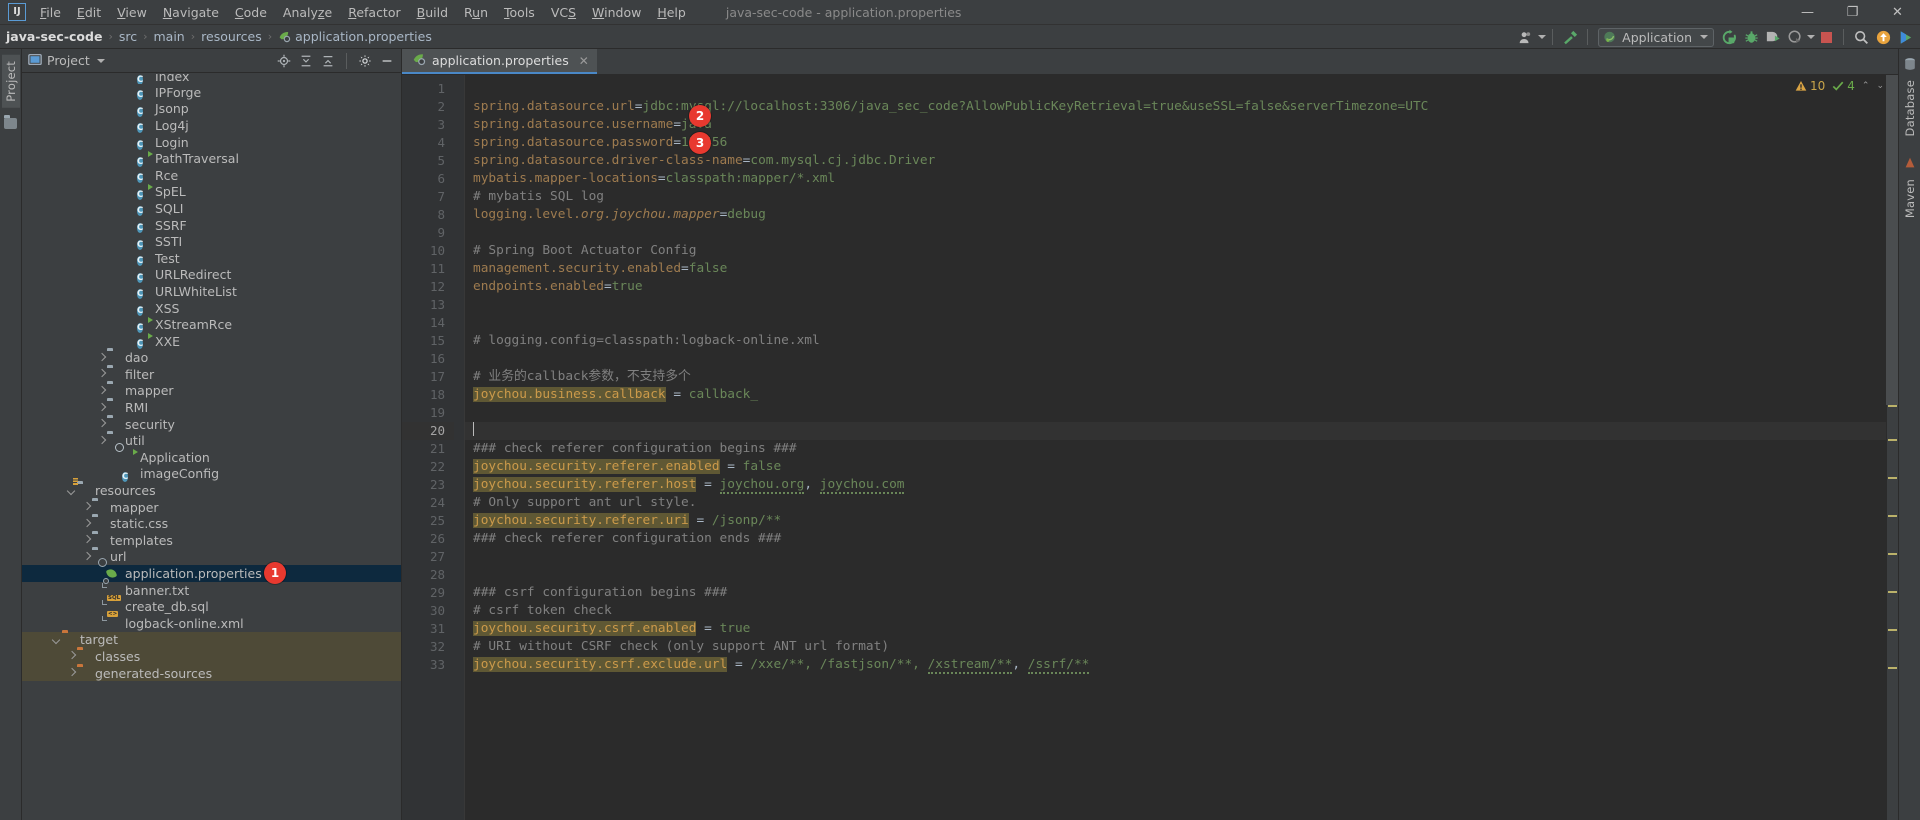  Describe the element at coordinates (1175, 593) in the screenshot. I see `code-line: ### csrf configuration begins ###` at that location.